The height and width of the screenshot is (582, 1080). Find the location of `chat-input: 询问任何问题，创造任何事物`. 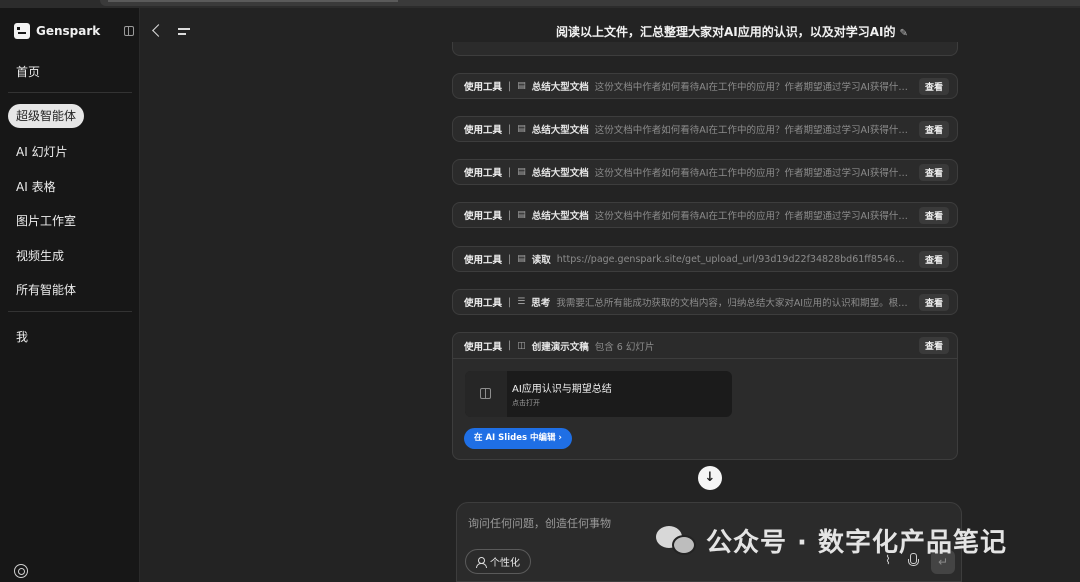

chat-input: 询问任何问题，创造任何事物 is located at coordinates (539, 523).